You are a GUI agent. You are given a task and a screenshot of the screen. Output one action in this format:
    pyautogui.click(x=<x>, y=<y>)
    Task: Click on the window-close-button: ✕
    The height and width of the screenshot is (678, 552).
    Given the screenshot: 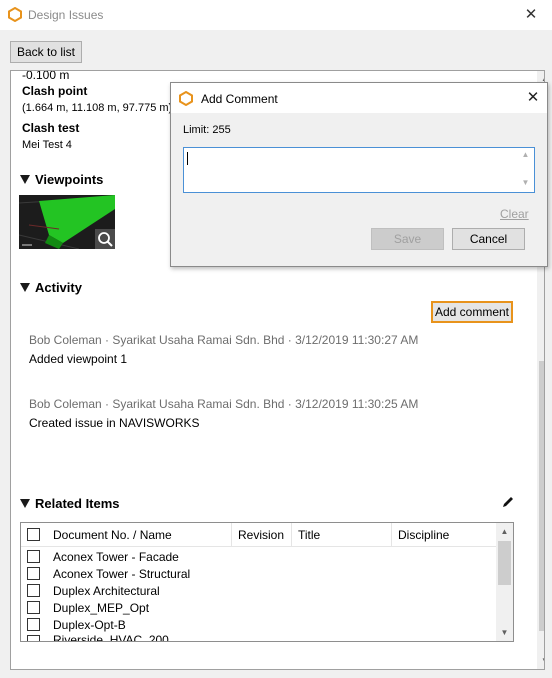 What is the action you would take?
    pyautogui.click(x=531, y=15)
    